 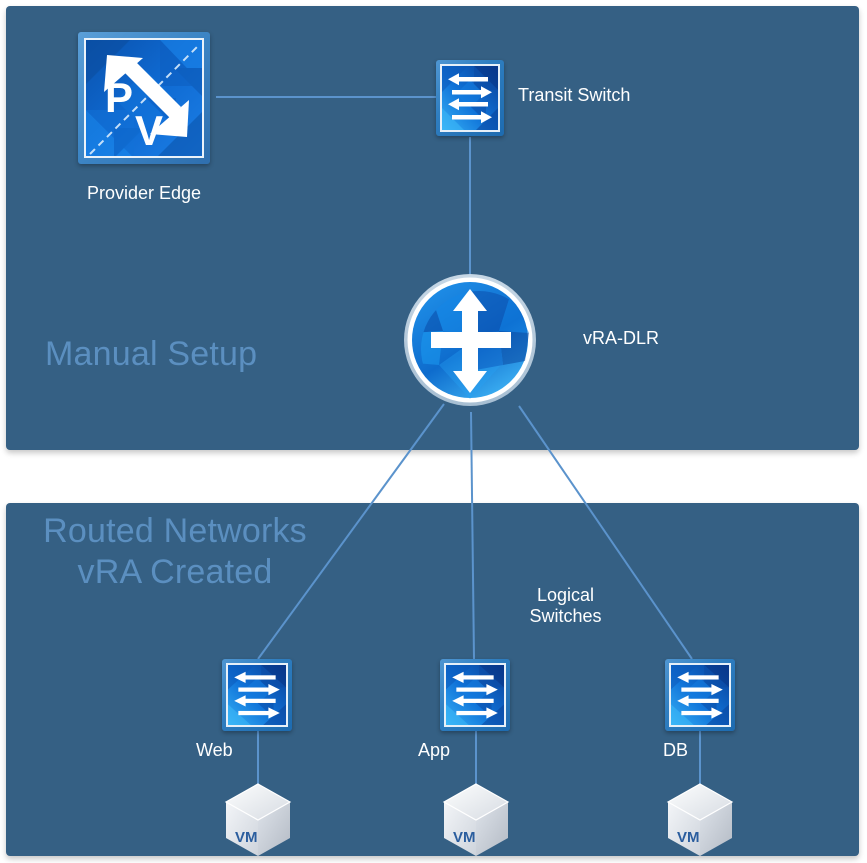 I want to click on vra-dlr-label: vRA-DLR, so click(x=621, y=338).